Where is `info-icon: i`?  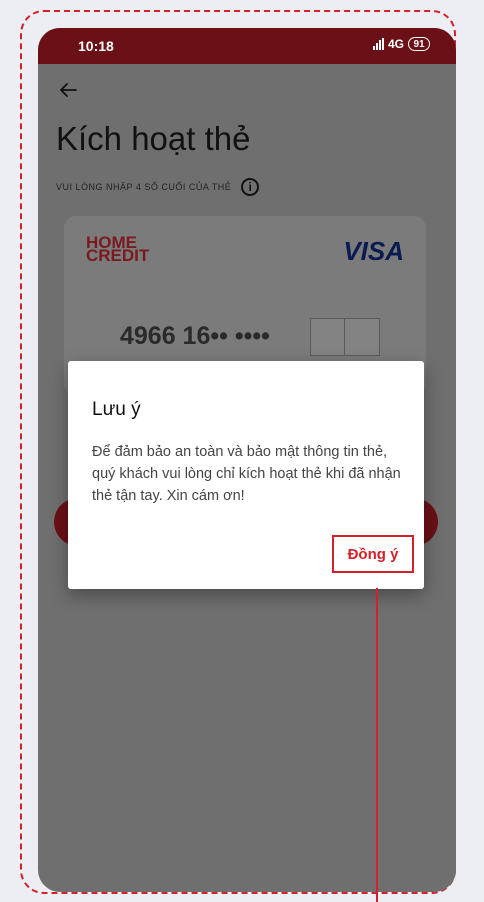 info-icon: i is located at coordinates (250, 187).